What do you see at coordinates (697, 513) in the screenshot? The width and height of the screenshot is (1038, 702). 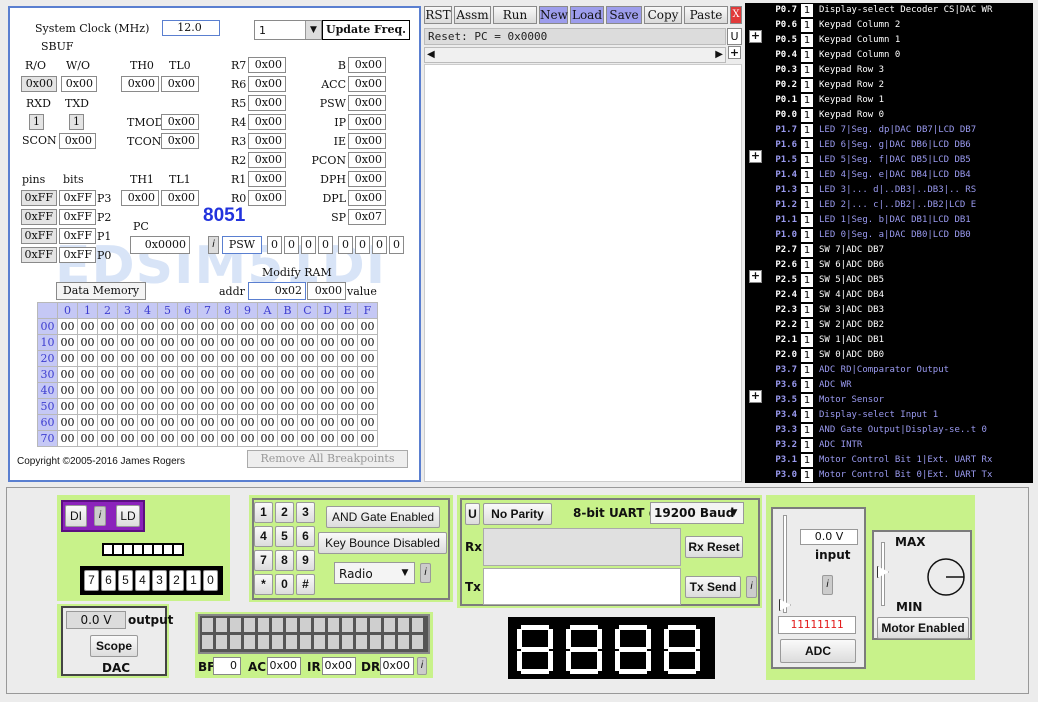 I see `baud-select: 19200 Baud ▼` at bounding box center [697, 513].